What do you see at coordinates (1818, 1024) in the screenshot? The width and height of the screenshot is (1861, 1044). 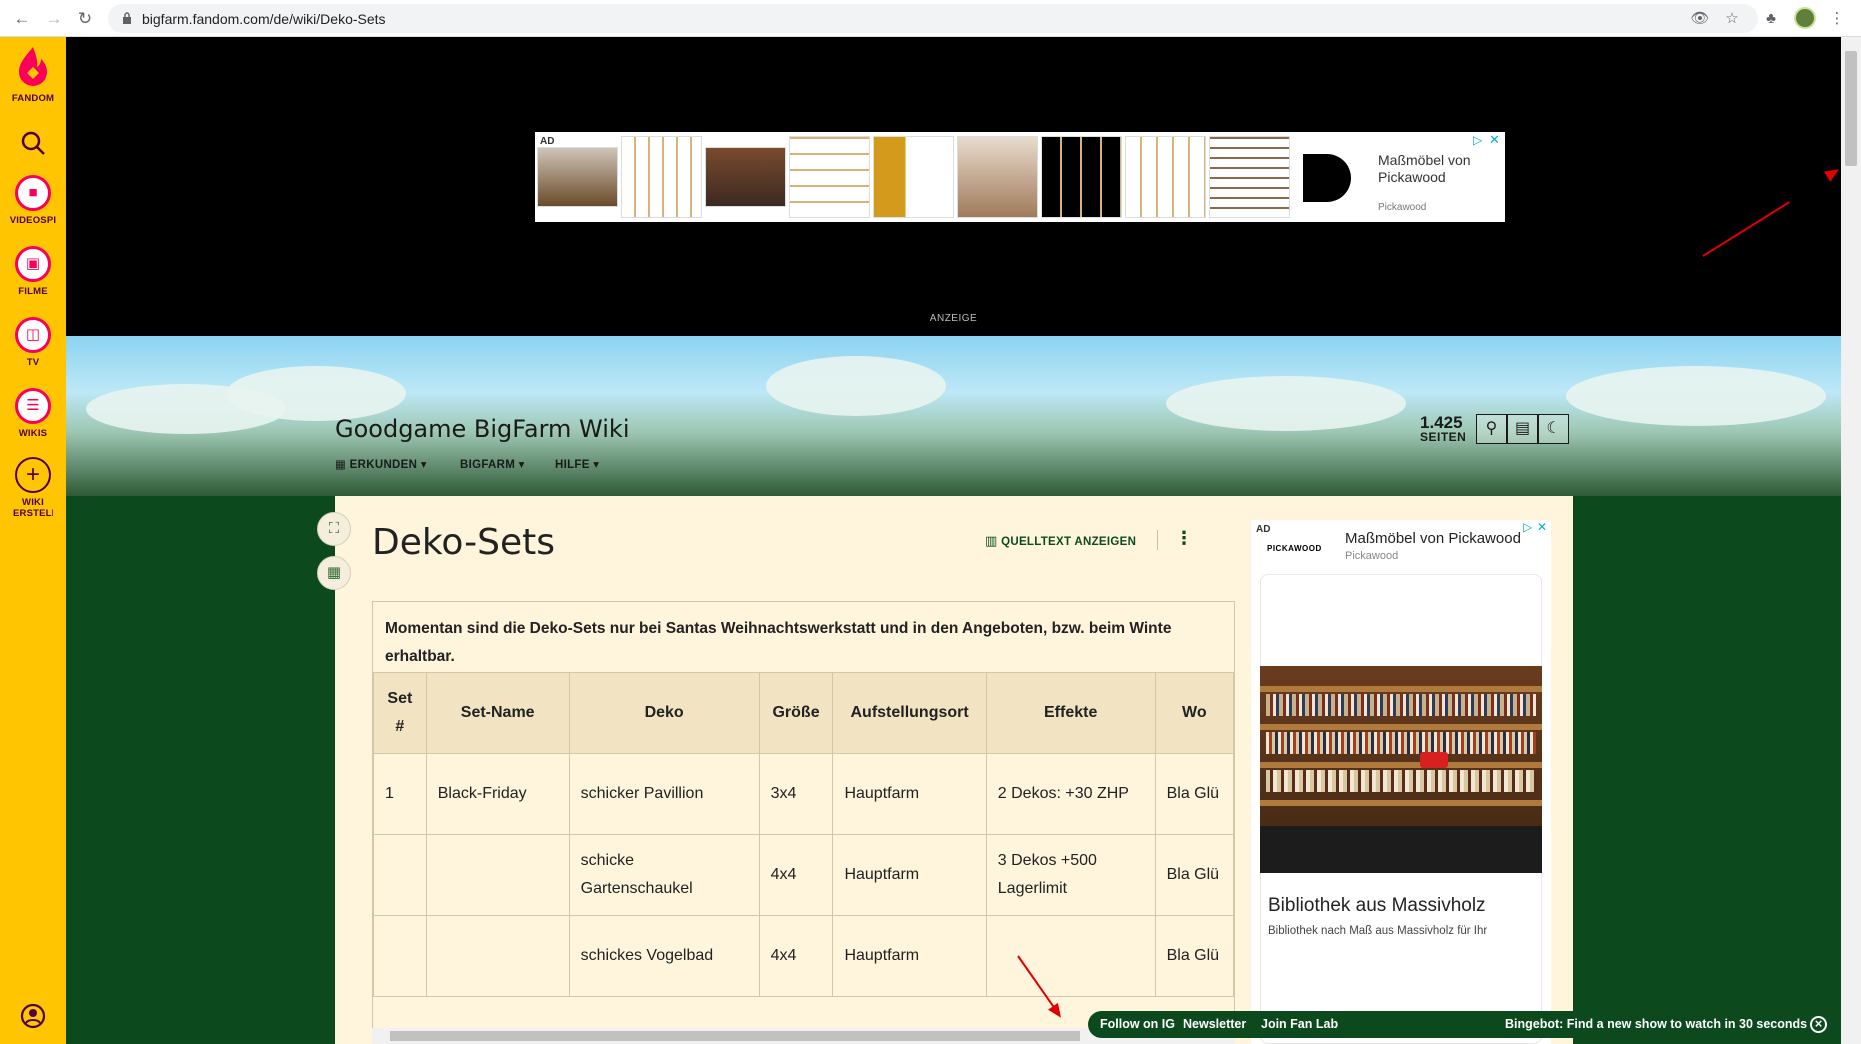 I see `close-icon: ×` at bounding box center [1818, 1024].